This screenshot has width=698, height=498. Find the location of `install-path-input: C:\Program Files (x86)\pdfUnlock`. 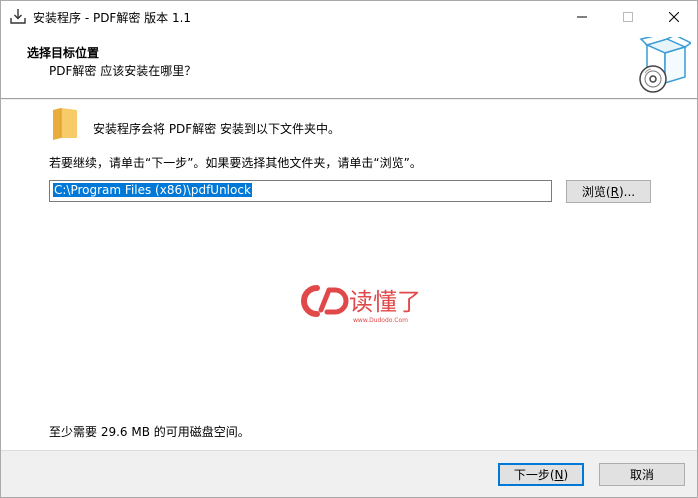

install-path-input: C:\Program Files (x86)\pdfUnlock is located at coordinates (300, 191).